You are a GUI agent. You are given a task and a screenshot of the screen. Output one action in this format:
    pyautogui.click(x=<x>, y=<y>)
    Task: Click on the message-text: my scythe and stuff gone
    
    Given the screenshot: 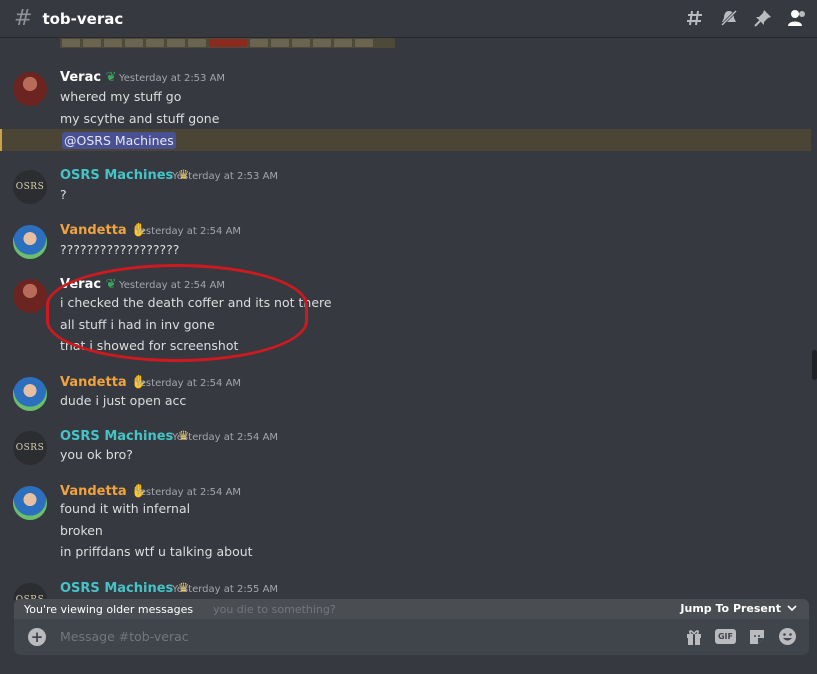 What is the action you would take?
    pyautogui.click(x=140, y=118)
    